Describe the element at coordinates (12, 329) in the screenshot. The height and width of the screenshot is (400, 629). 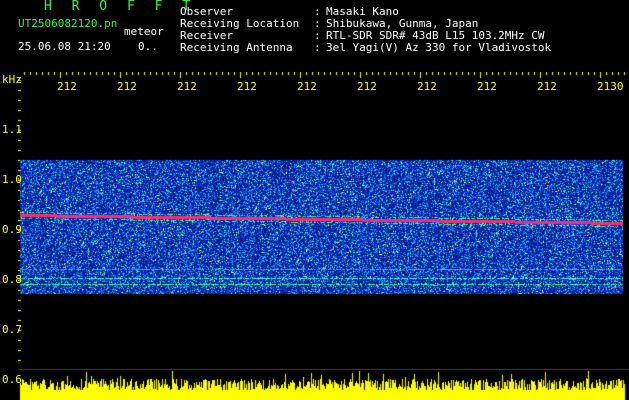
I see `y-tick-label: 0.7` at that location.